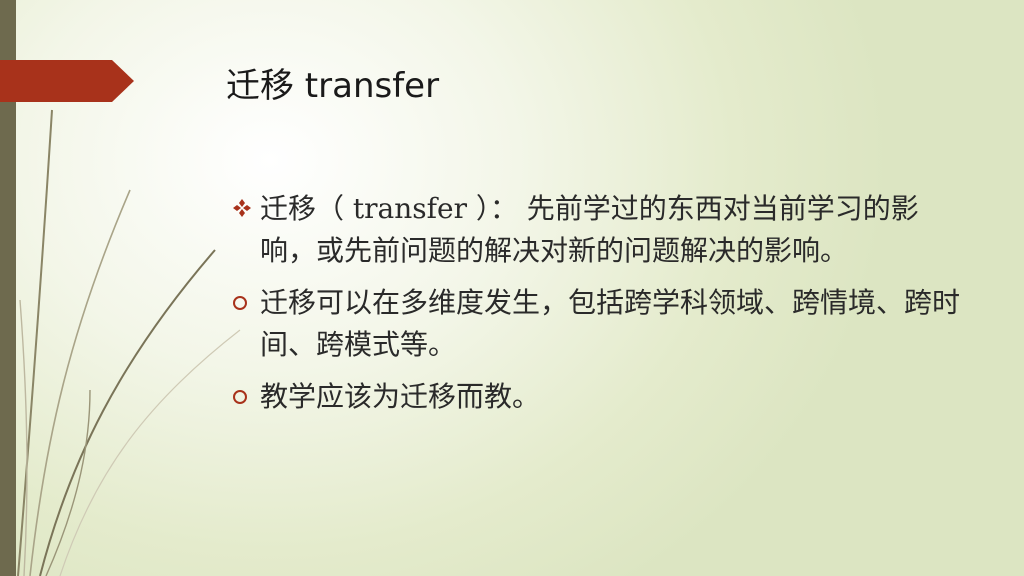  I want to click on bullet-item: 教学应该为迁移而教。, so click(600, 397).